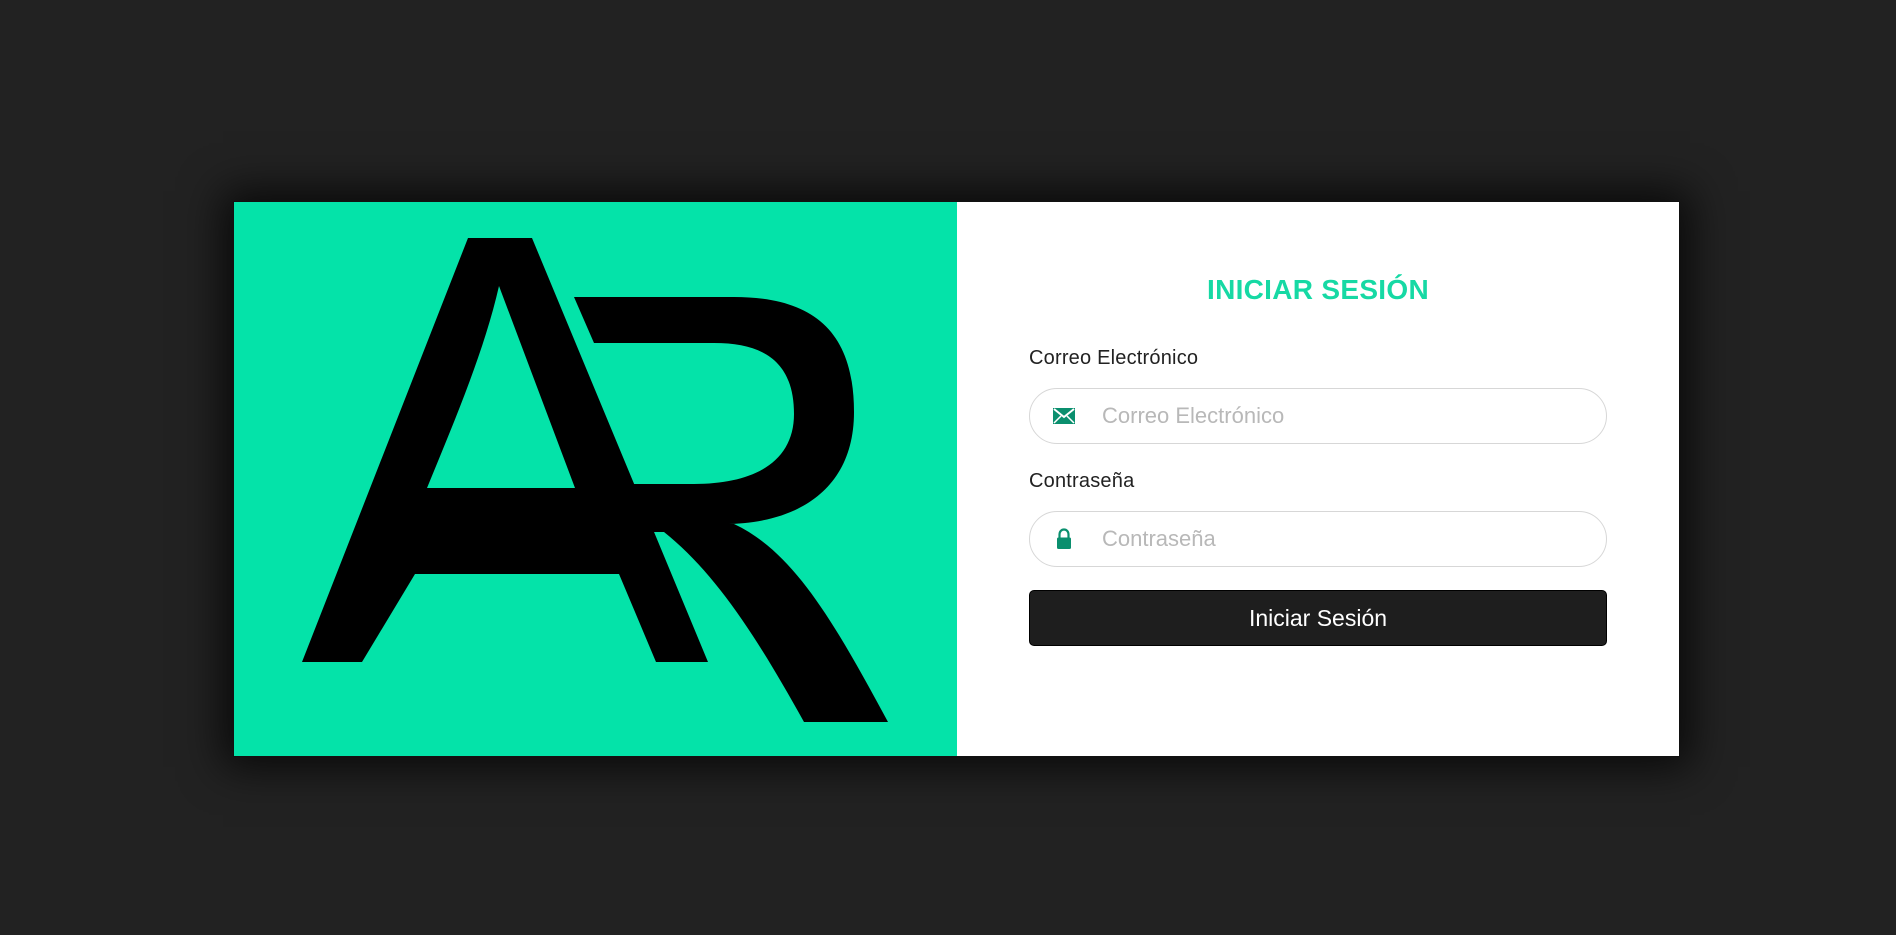 Image resolution: width=1896 pixels, height=935 pixels. I want to click on password-input-wrapper, so click(1318, 539).